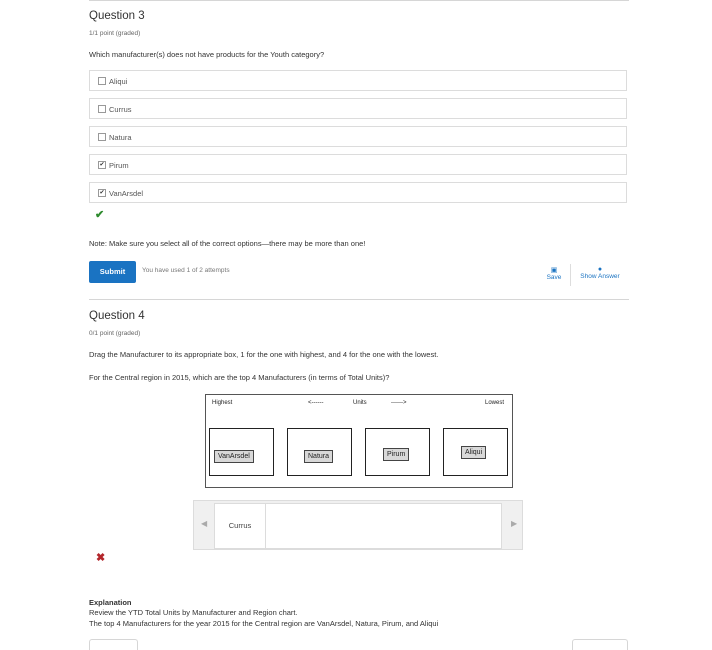 This screenshot has width=712, height=650. What do you see at coordinates (316, 403) in the screenshot?
I see `left-arrow-label: <------` at bounding box center [316, 403].